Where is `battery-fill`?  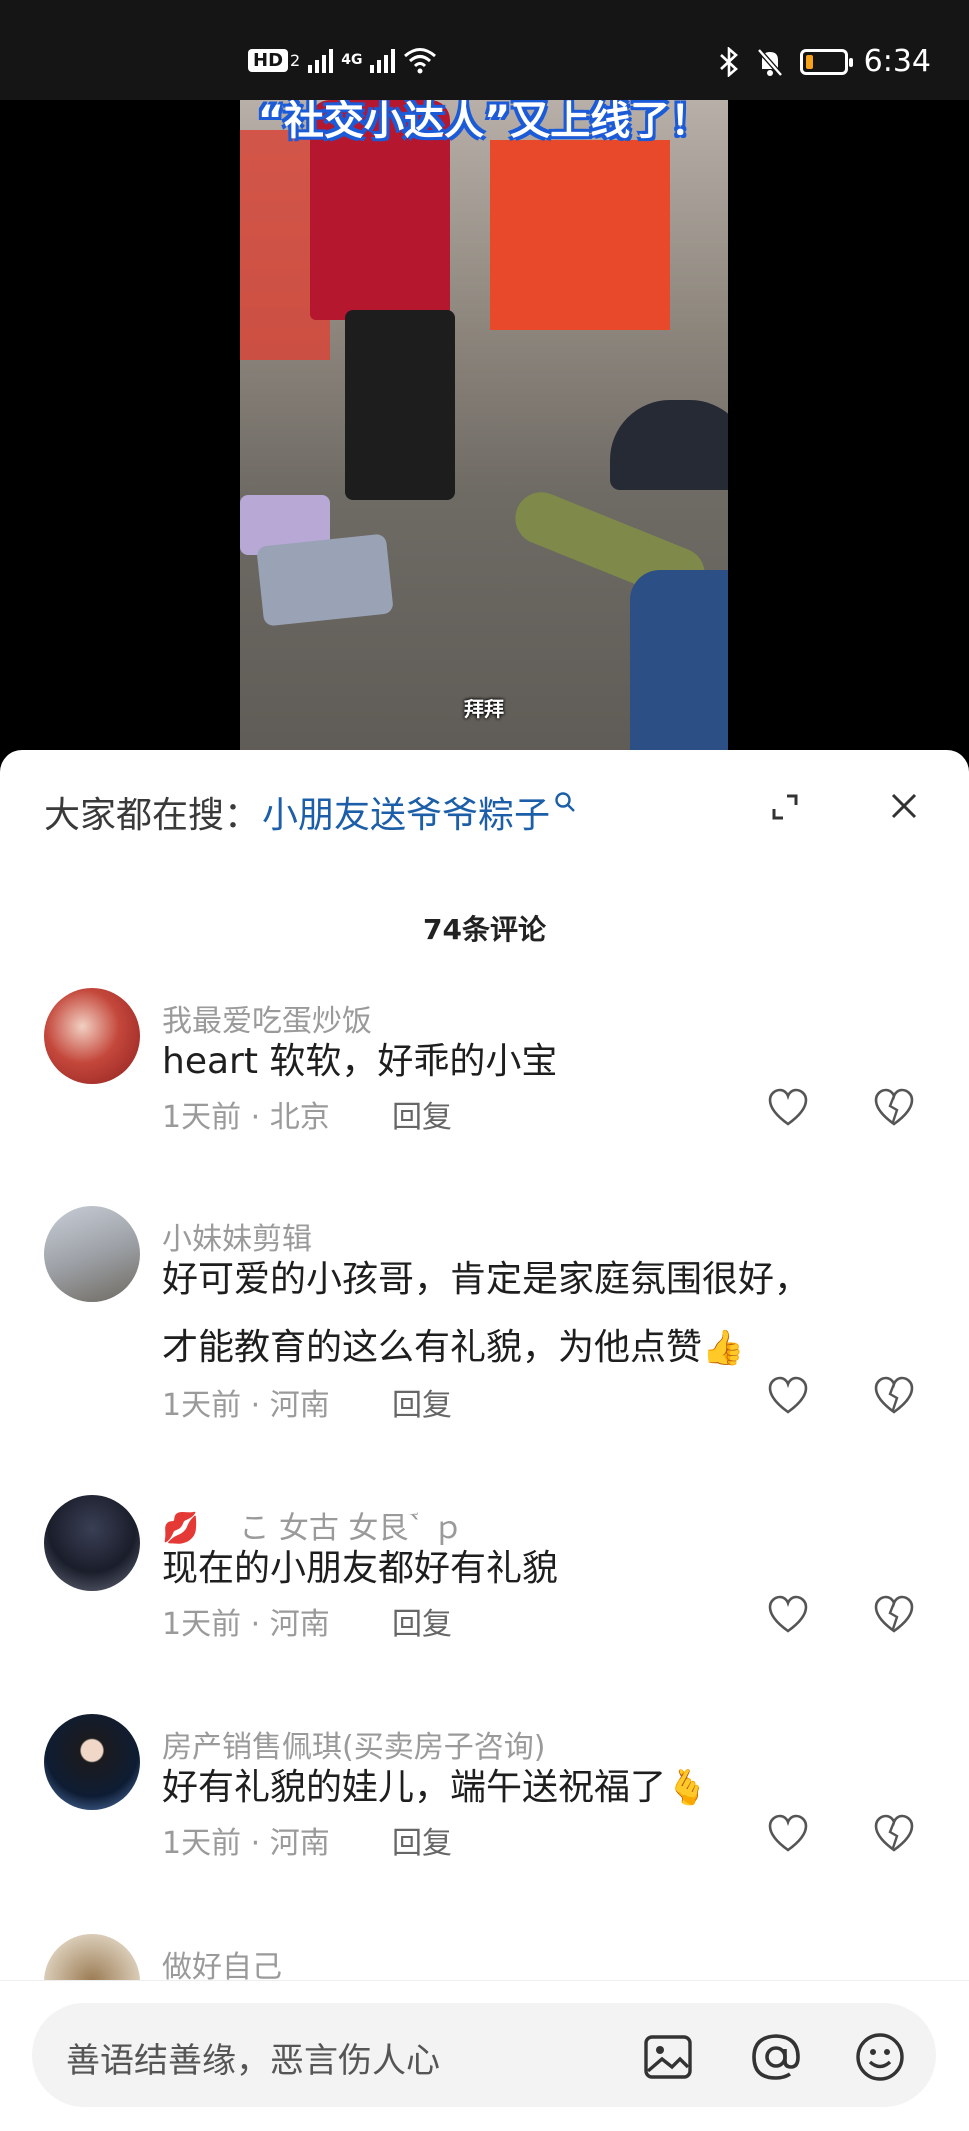 battery-fill is located at coordinates (809, 61).